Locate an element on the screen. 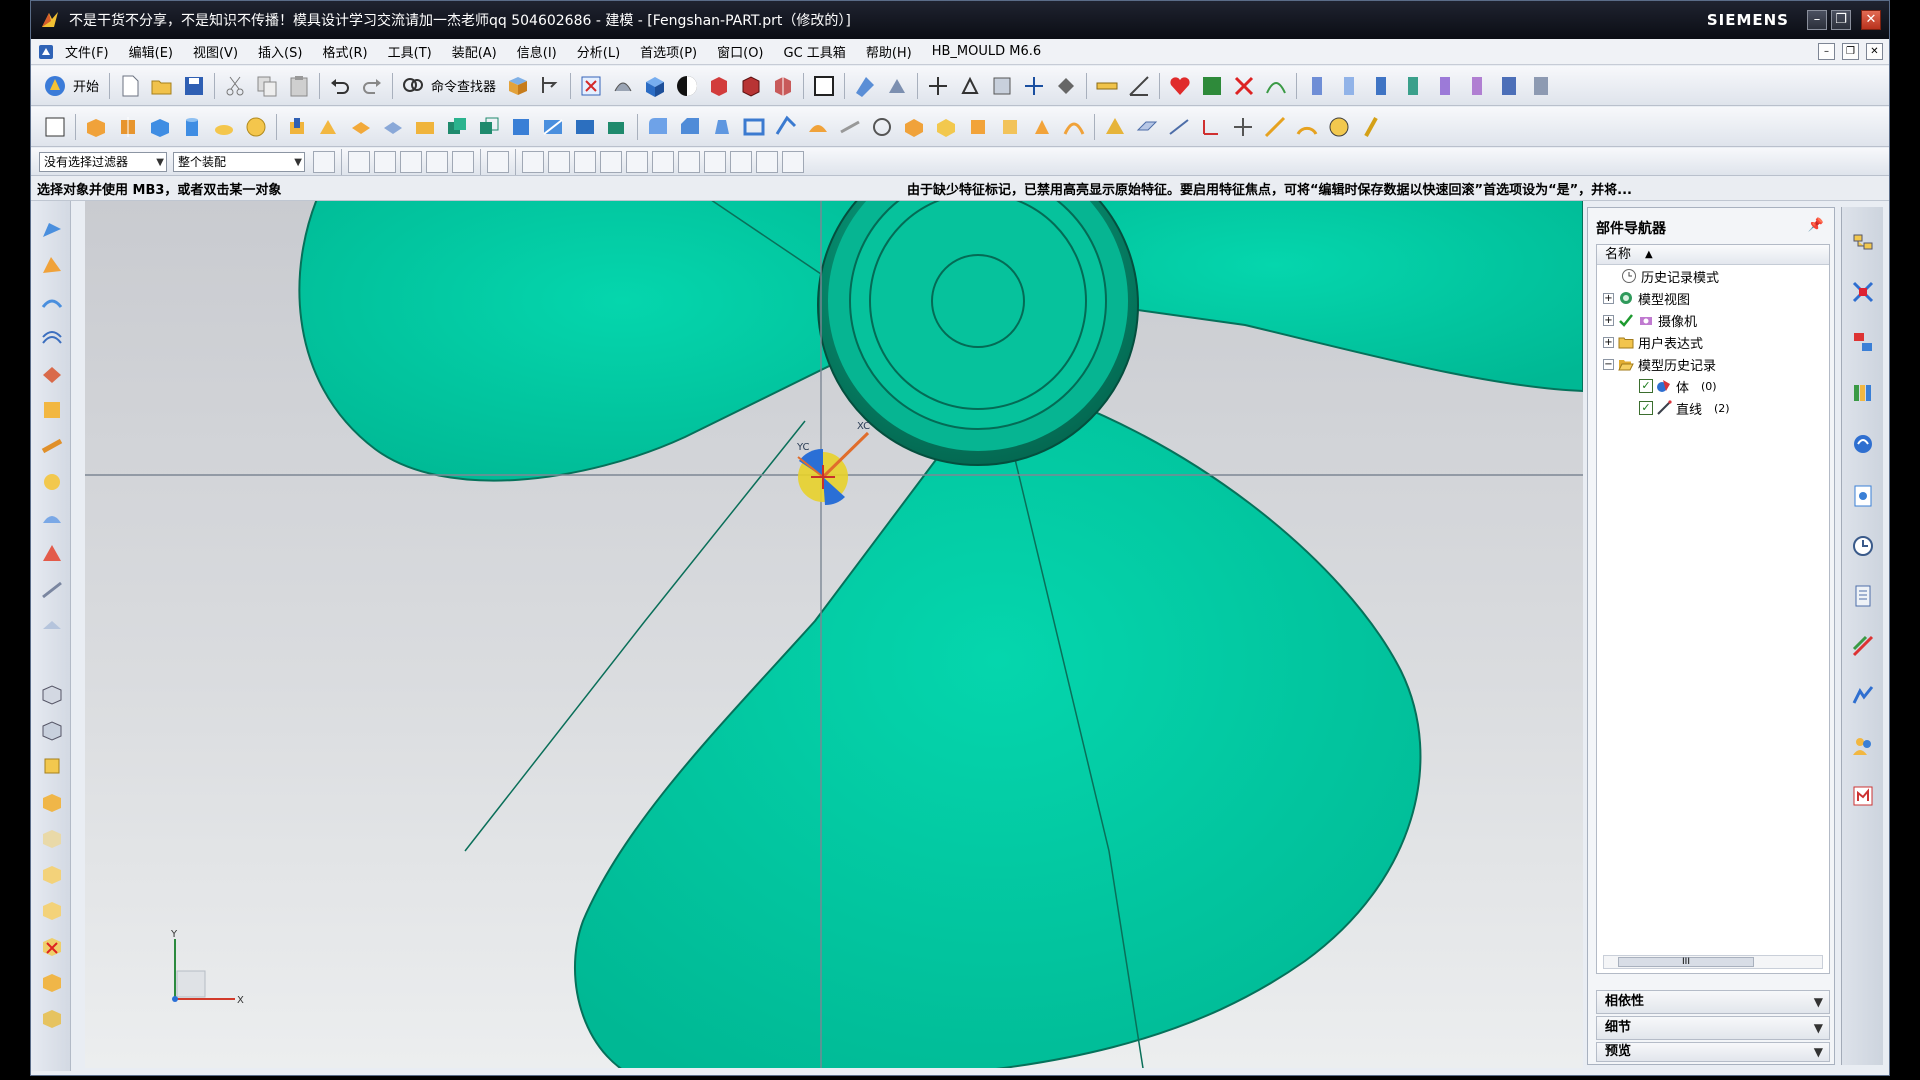  boss-icon is located at coordinates (329, 127).